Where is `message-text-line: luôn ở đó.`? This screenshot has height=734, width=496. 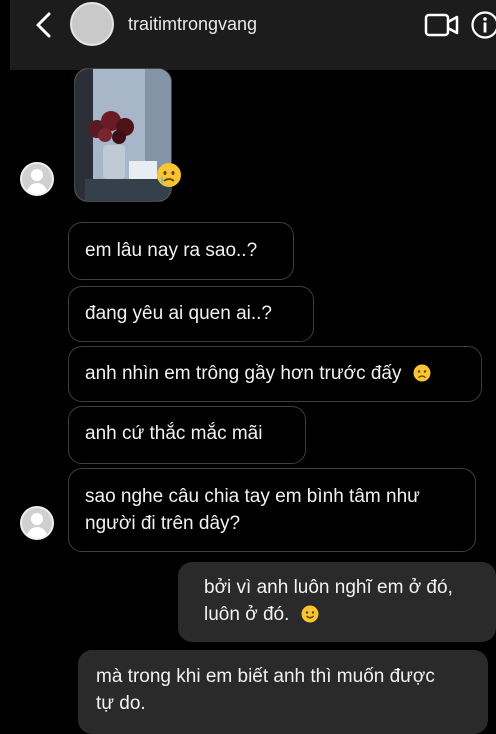 message-text-line: luôn ở đó. is located at coordinates (342, 614).